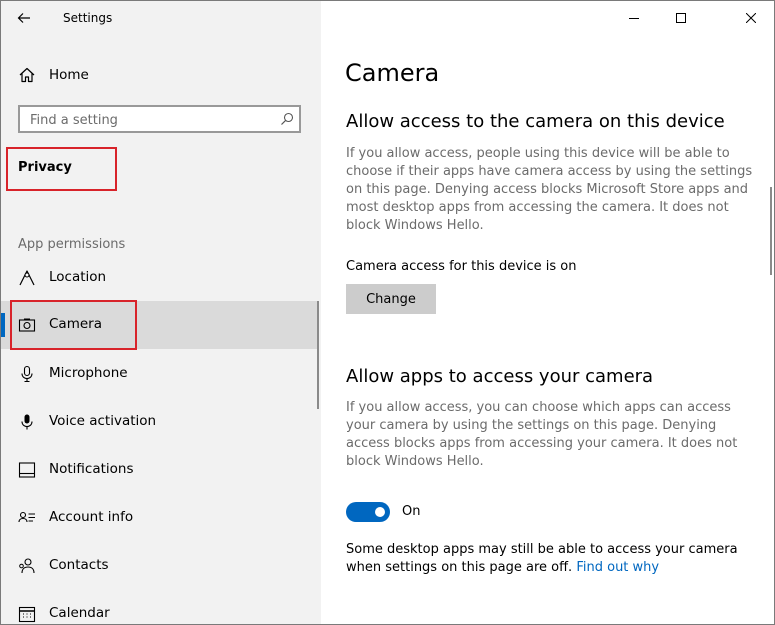  I want to click on minimize-button, so click(634, 18).